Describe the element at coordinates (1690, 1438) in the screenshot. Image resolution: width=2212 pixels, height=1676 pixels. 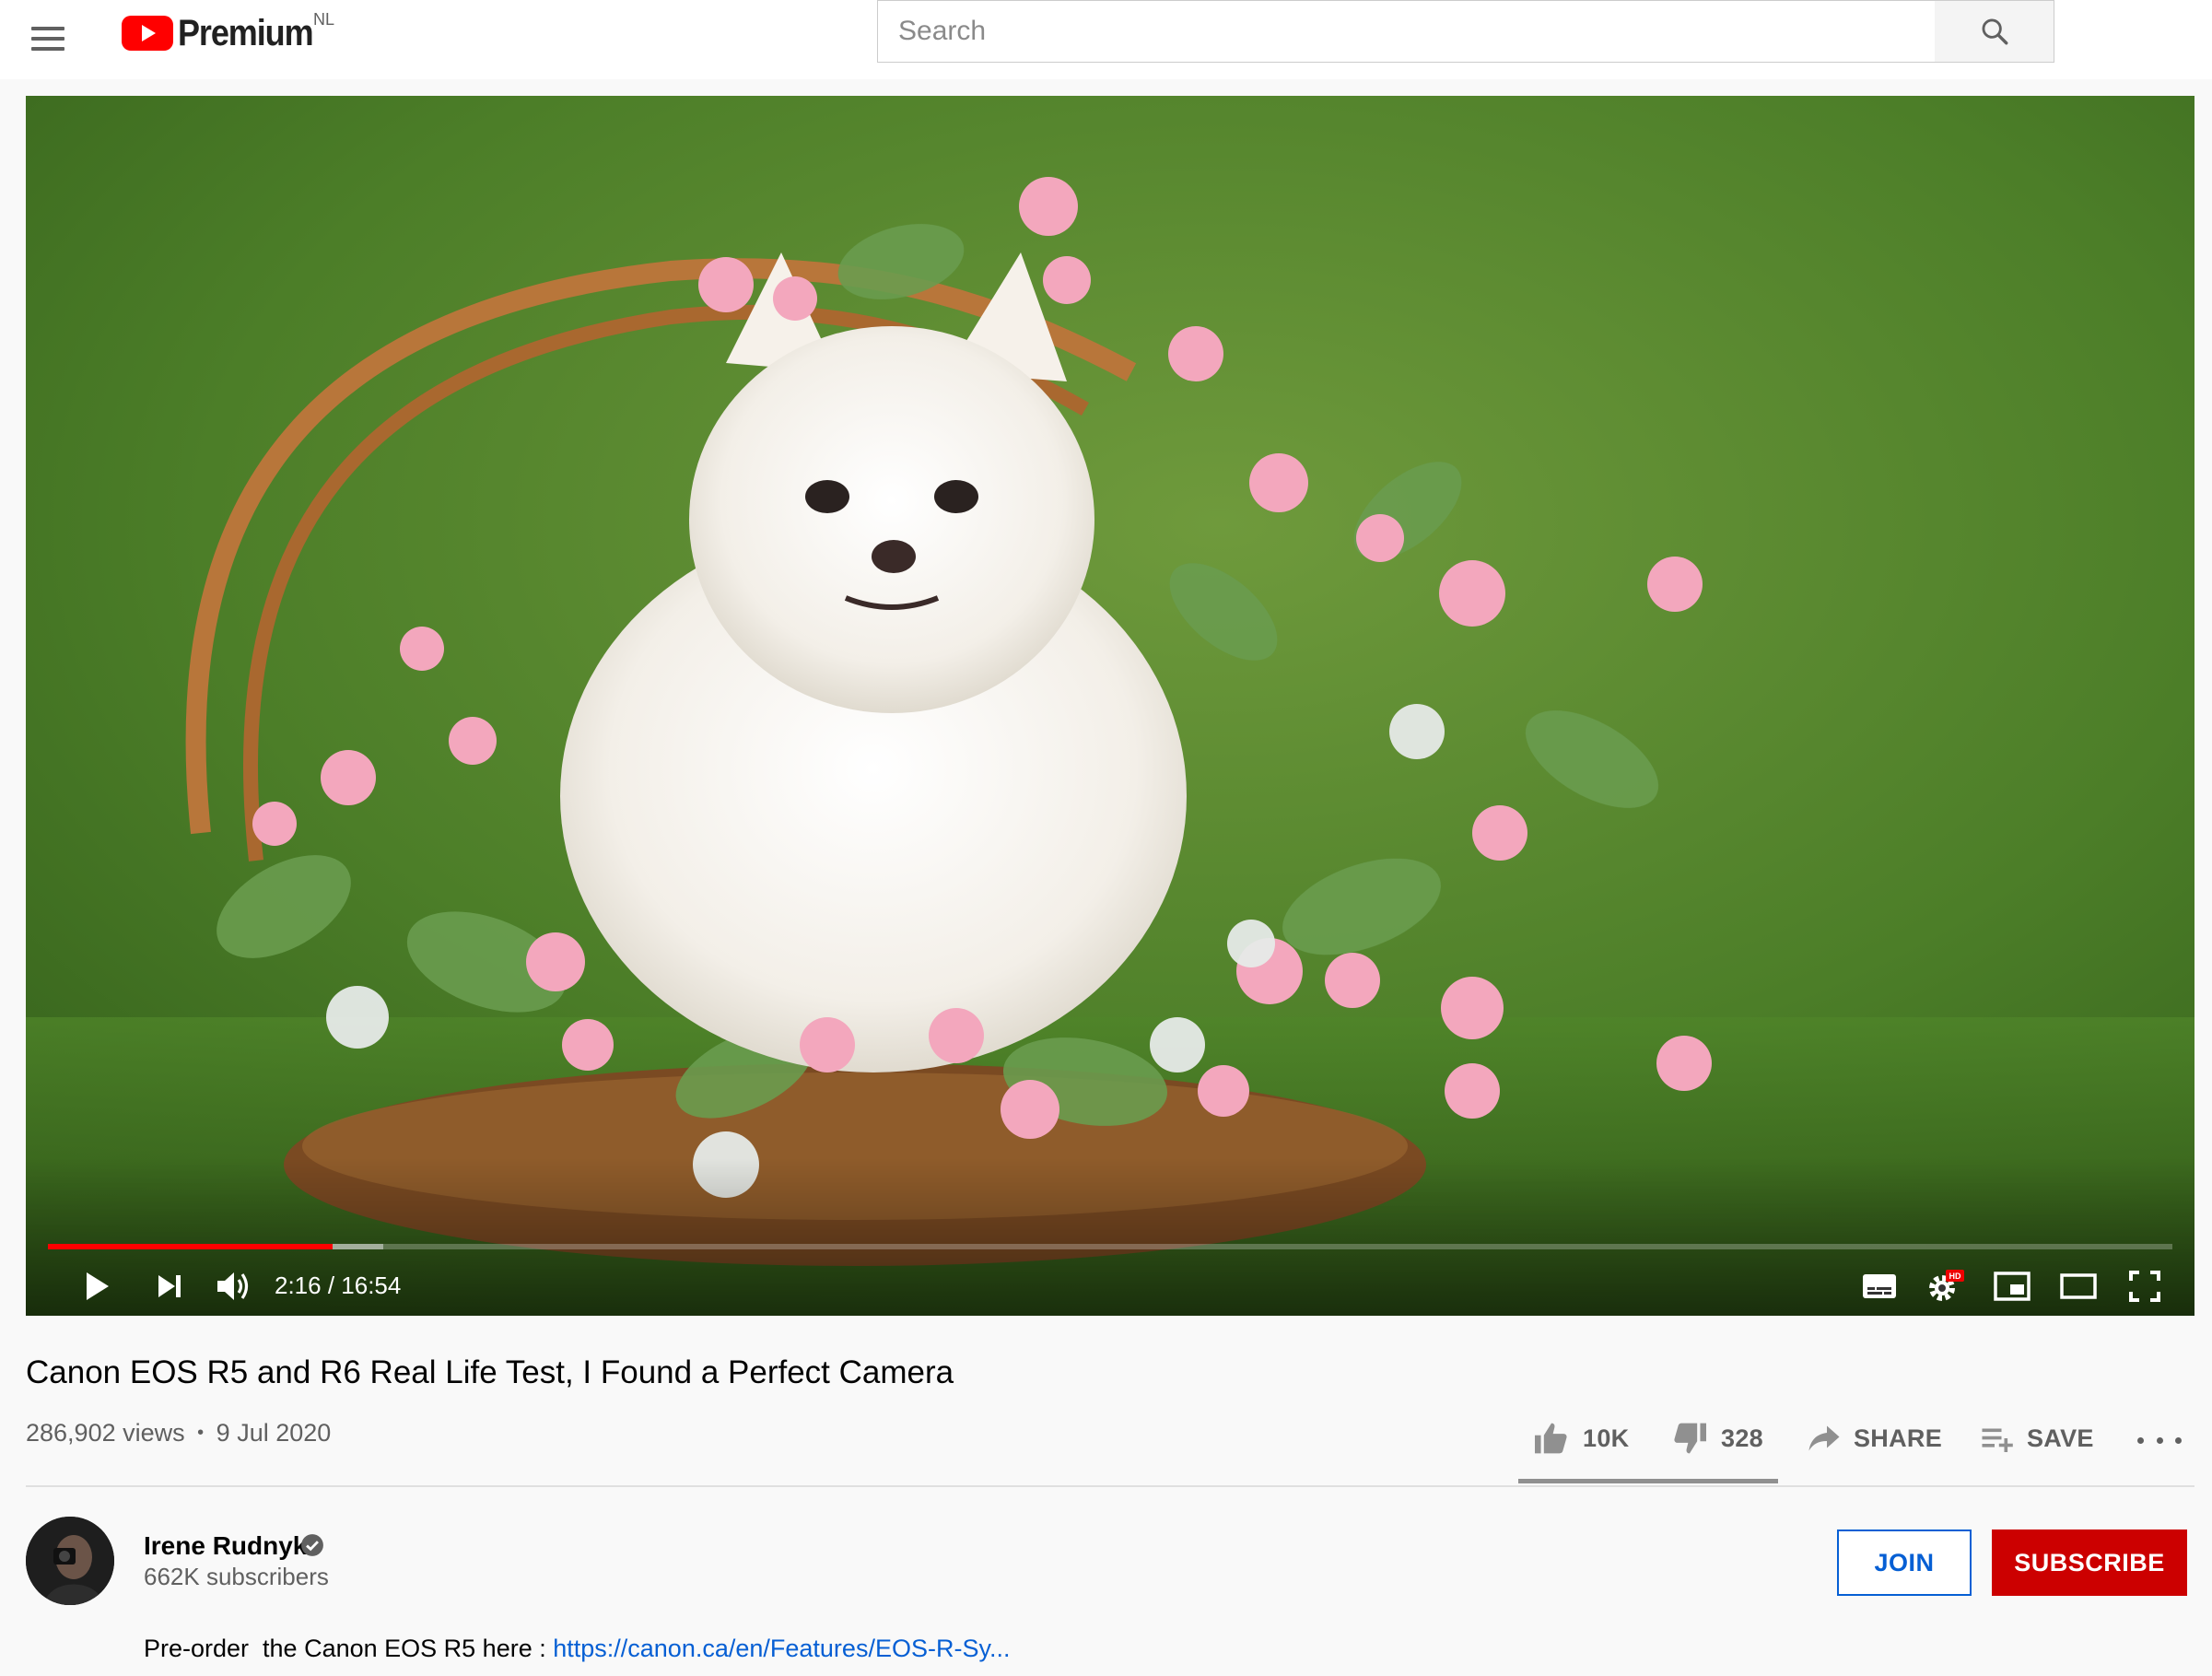
I see `thumbs-down-icon` at that location.